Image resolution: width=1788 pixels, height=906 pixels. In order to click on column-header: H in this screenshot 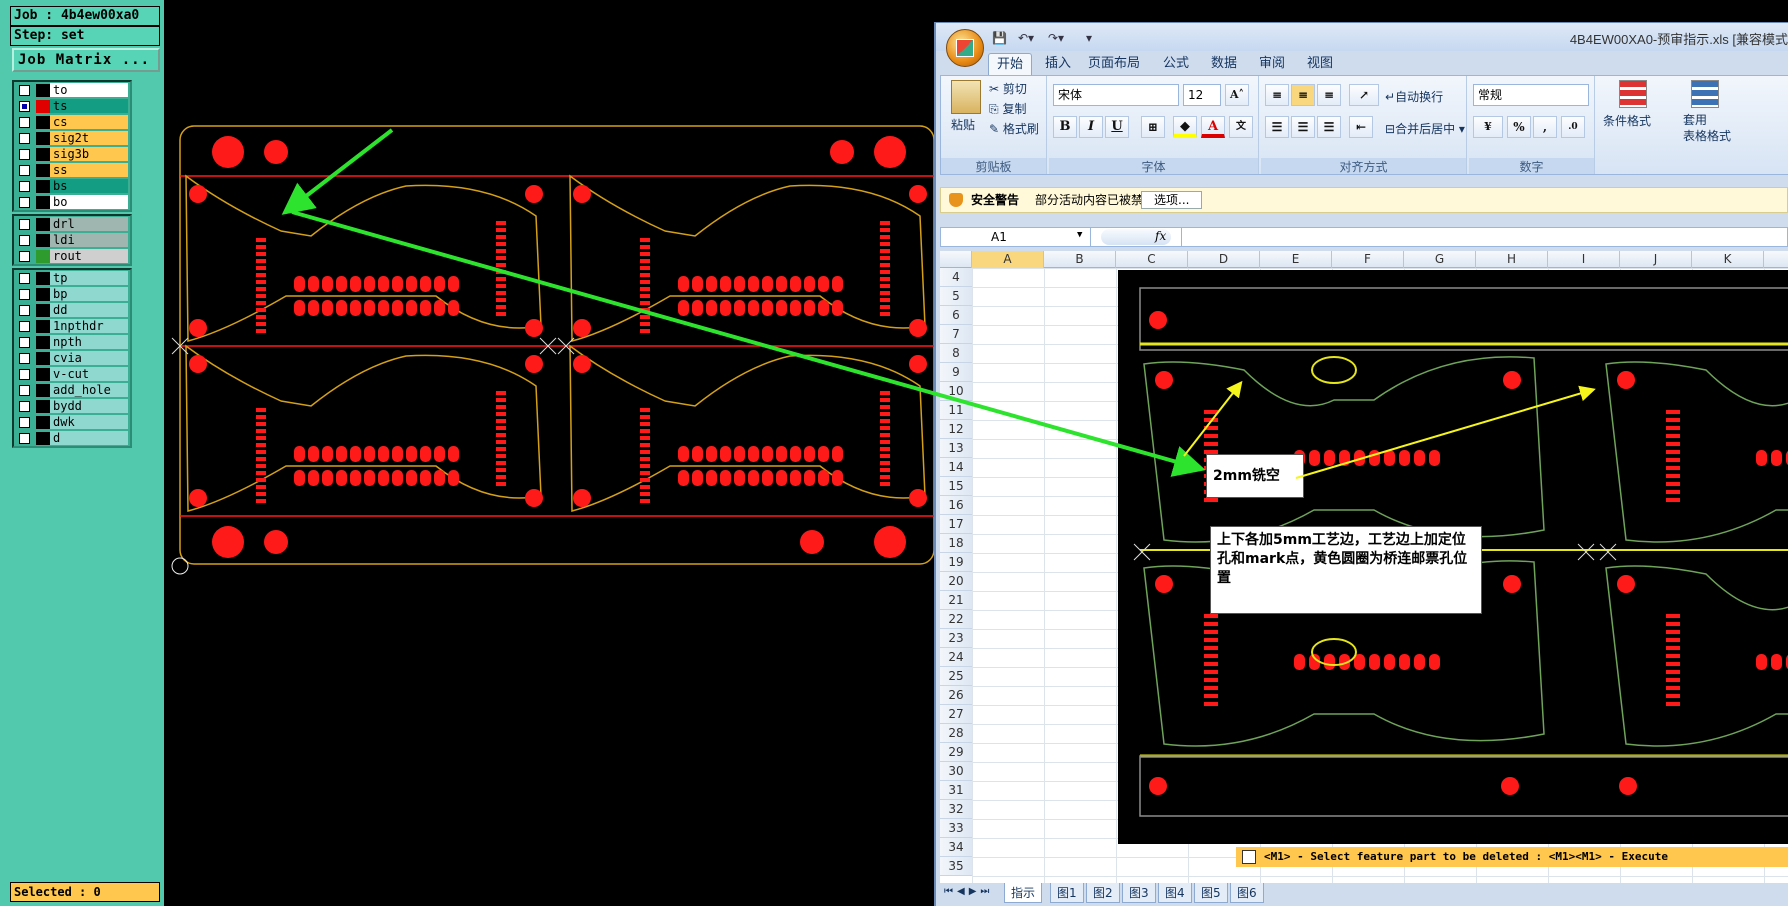, I will do `click(1512, 259)`.